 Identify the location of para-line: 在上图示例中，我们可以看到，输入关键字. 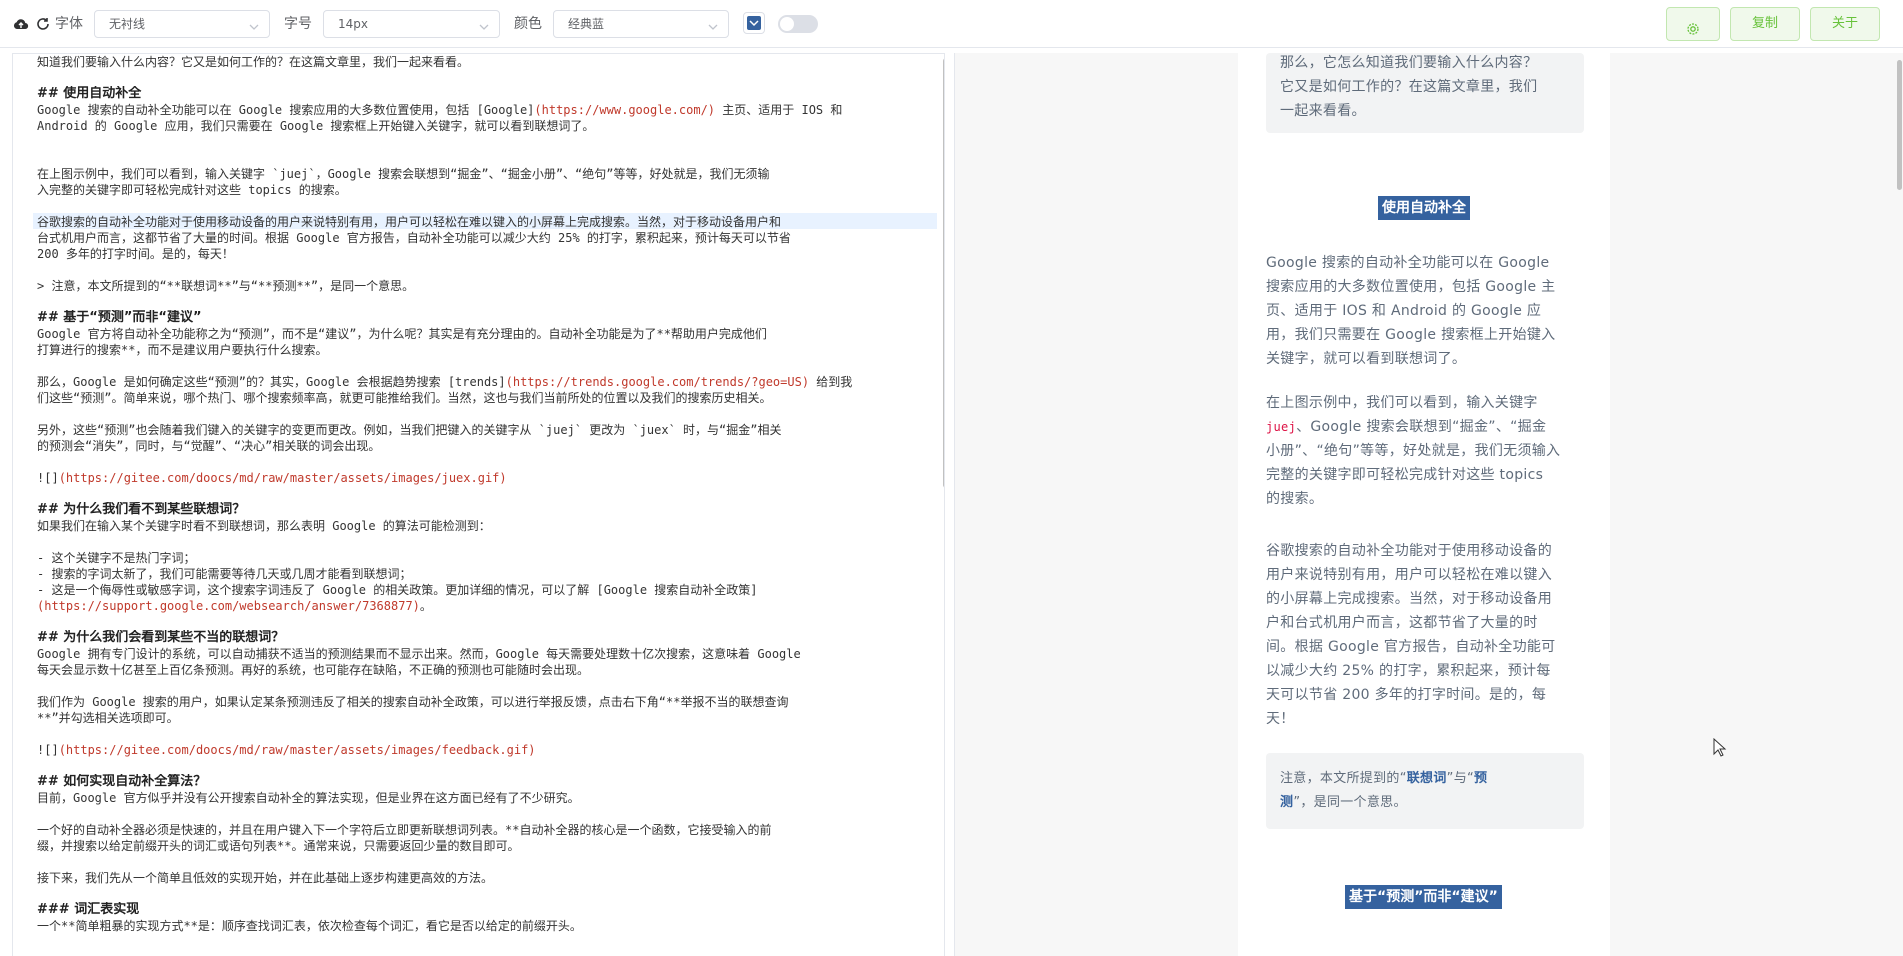
(1402, 403).